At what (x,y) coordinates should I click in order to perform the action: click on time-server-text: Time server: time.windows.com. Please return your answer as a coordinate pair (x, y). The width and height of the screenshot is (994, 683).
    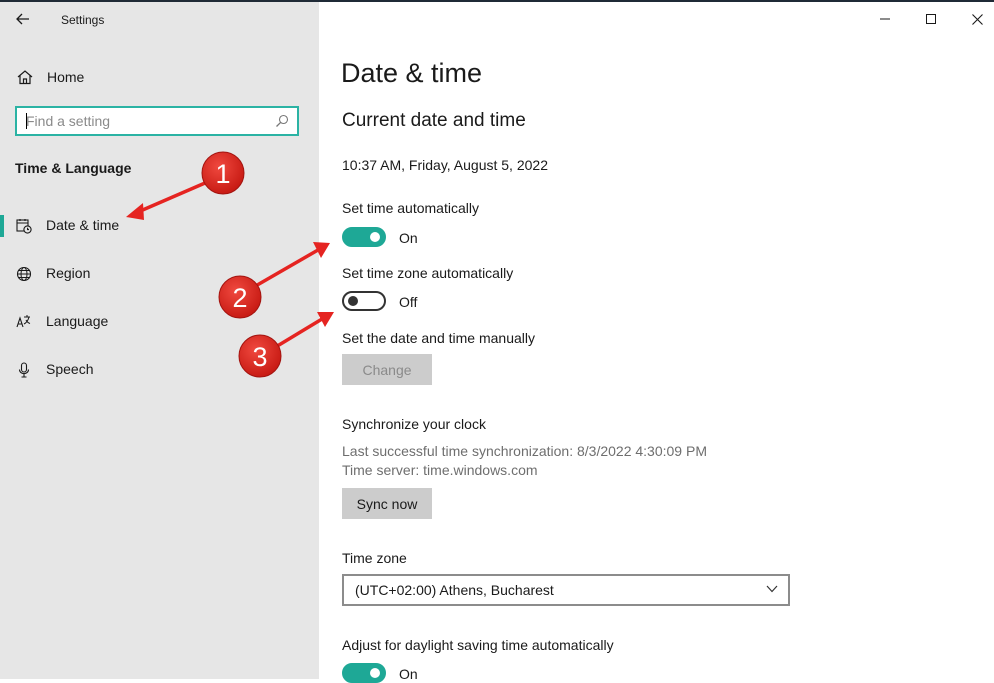
    Looking at the image, I should click on (440, 470).